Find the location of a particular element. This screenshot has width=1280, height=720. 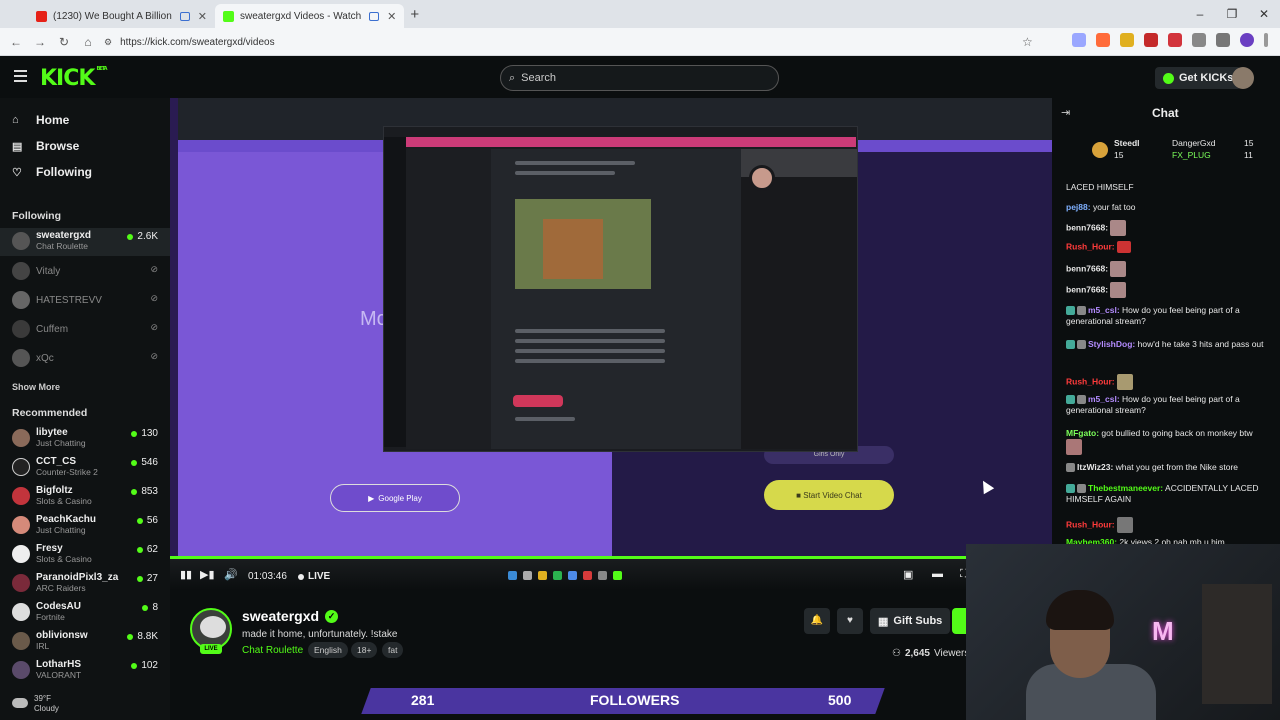

new-tab-button: + is located at coordinates (414, 14).